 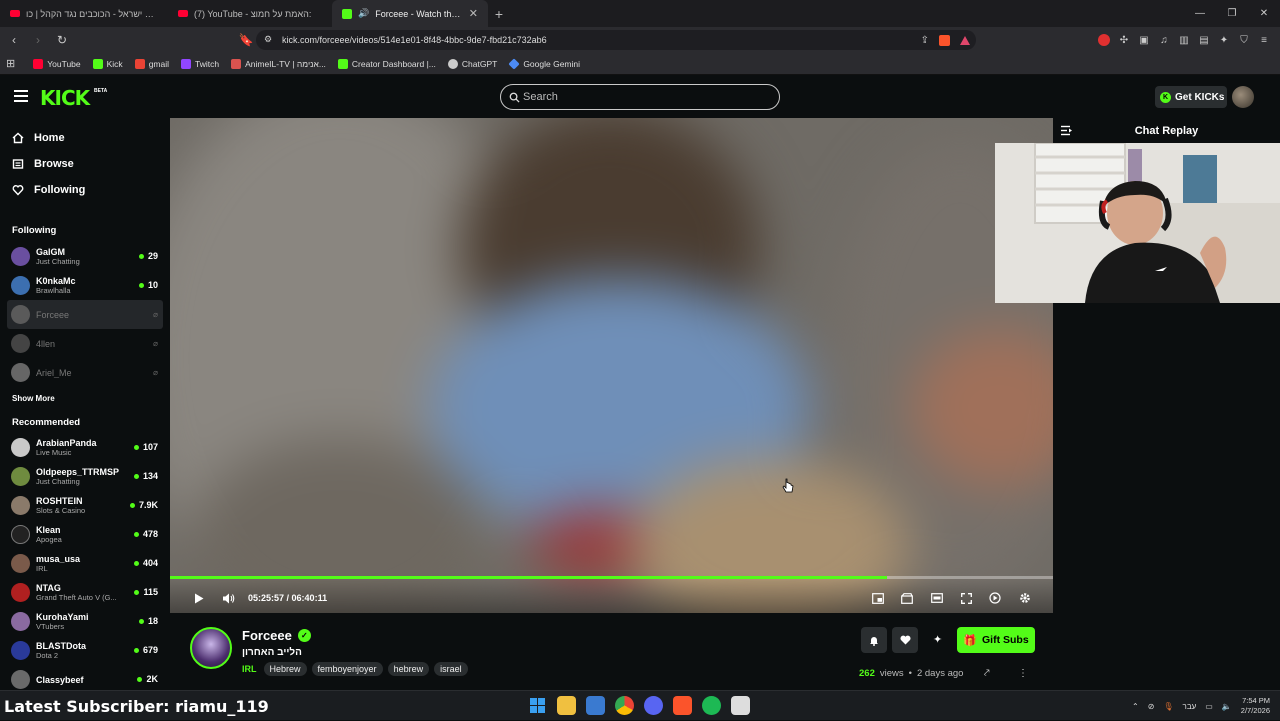 What do you see at coordinates (151, 63) in the screenshot?
I see `bookmark-gmail: gmail` at bounding box center [151, 63].